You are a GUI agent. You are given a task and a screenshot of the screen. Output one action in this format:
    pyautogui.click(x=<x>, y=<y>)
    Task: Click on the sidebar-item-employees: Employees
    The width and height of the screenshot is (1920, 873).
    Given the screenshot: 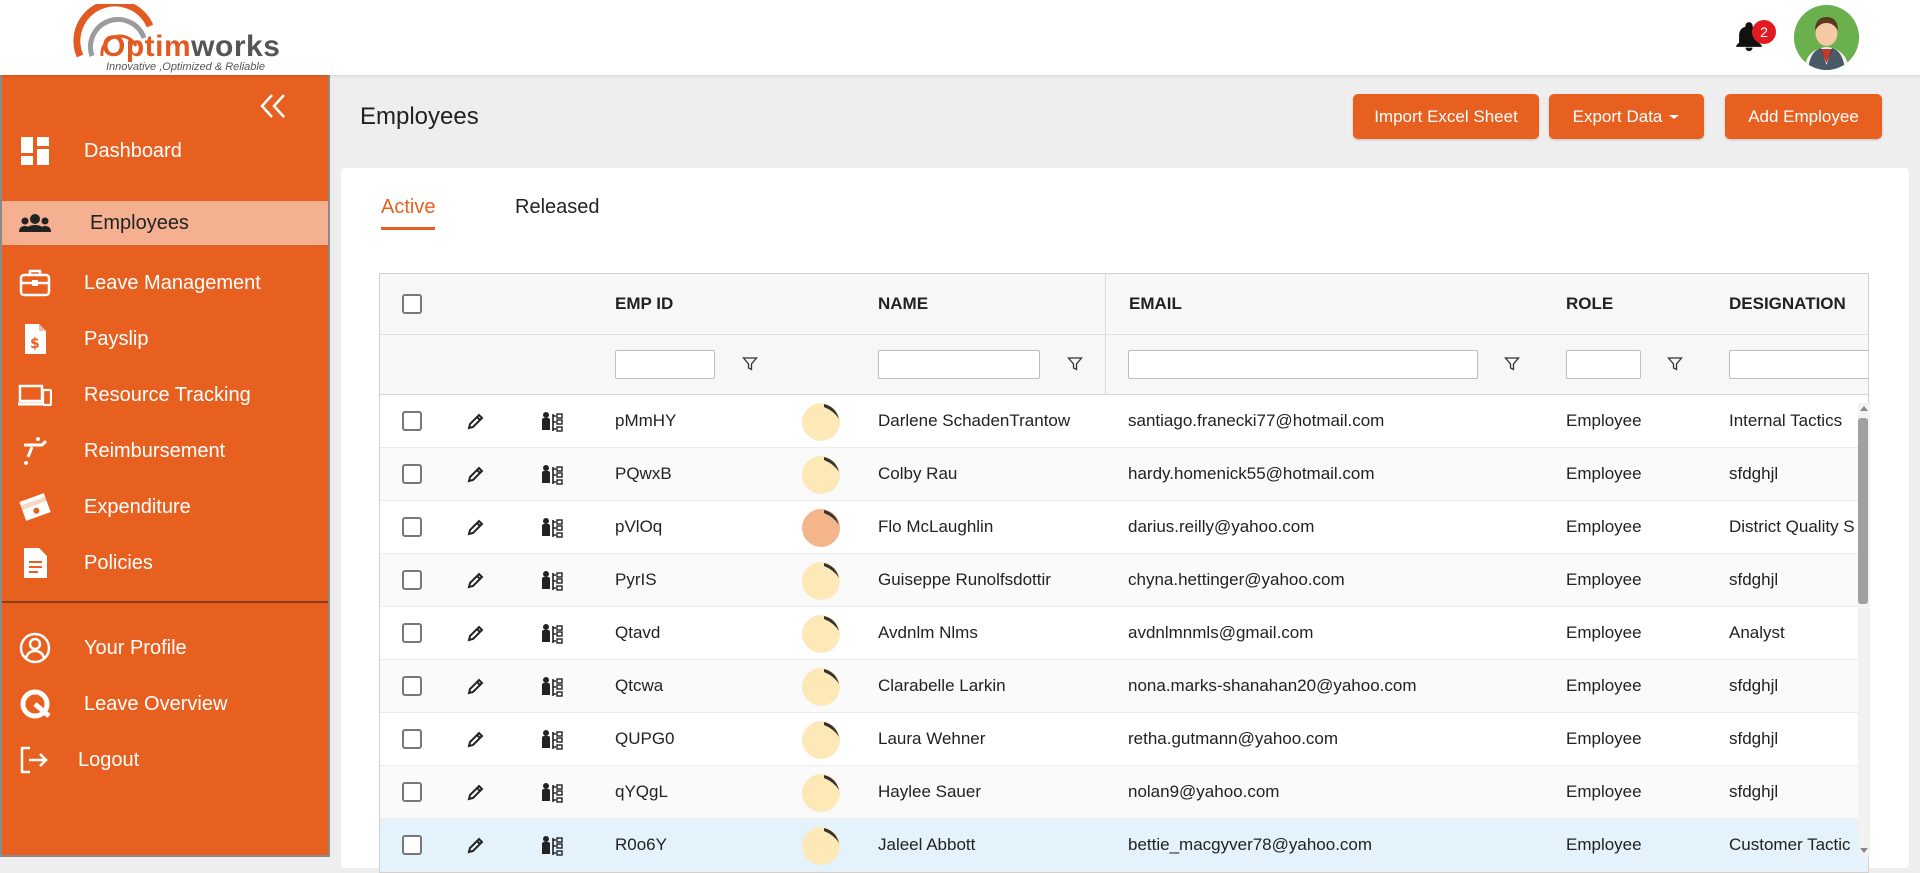 What is the action you would take?
    pyautogui.click(x=165, y=223)
    